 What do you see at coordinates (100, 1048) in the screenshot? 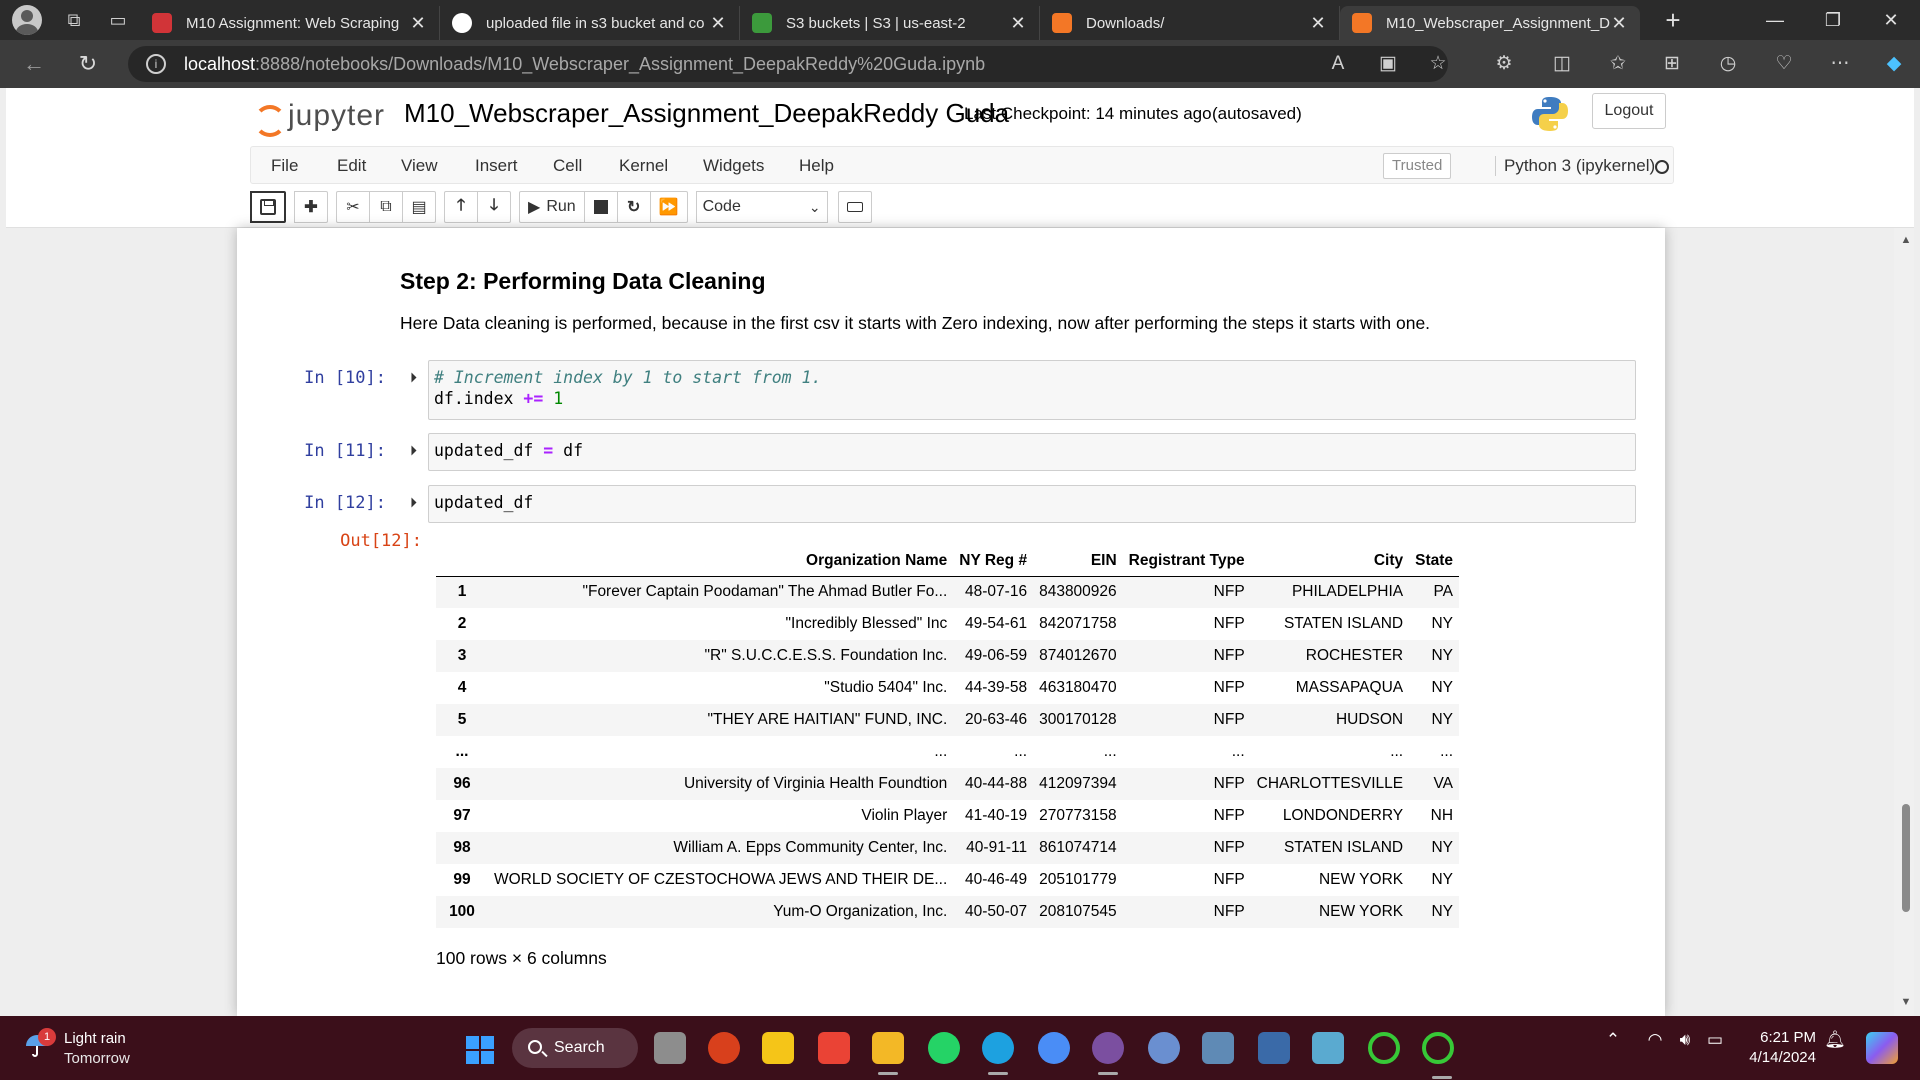
I see `weather-widget: 1 Light rain Tomorrow` at bounding box center [100, 1048].